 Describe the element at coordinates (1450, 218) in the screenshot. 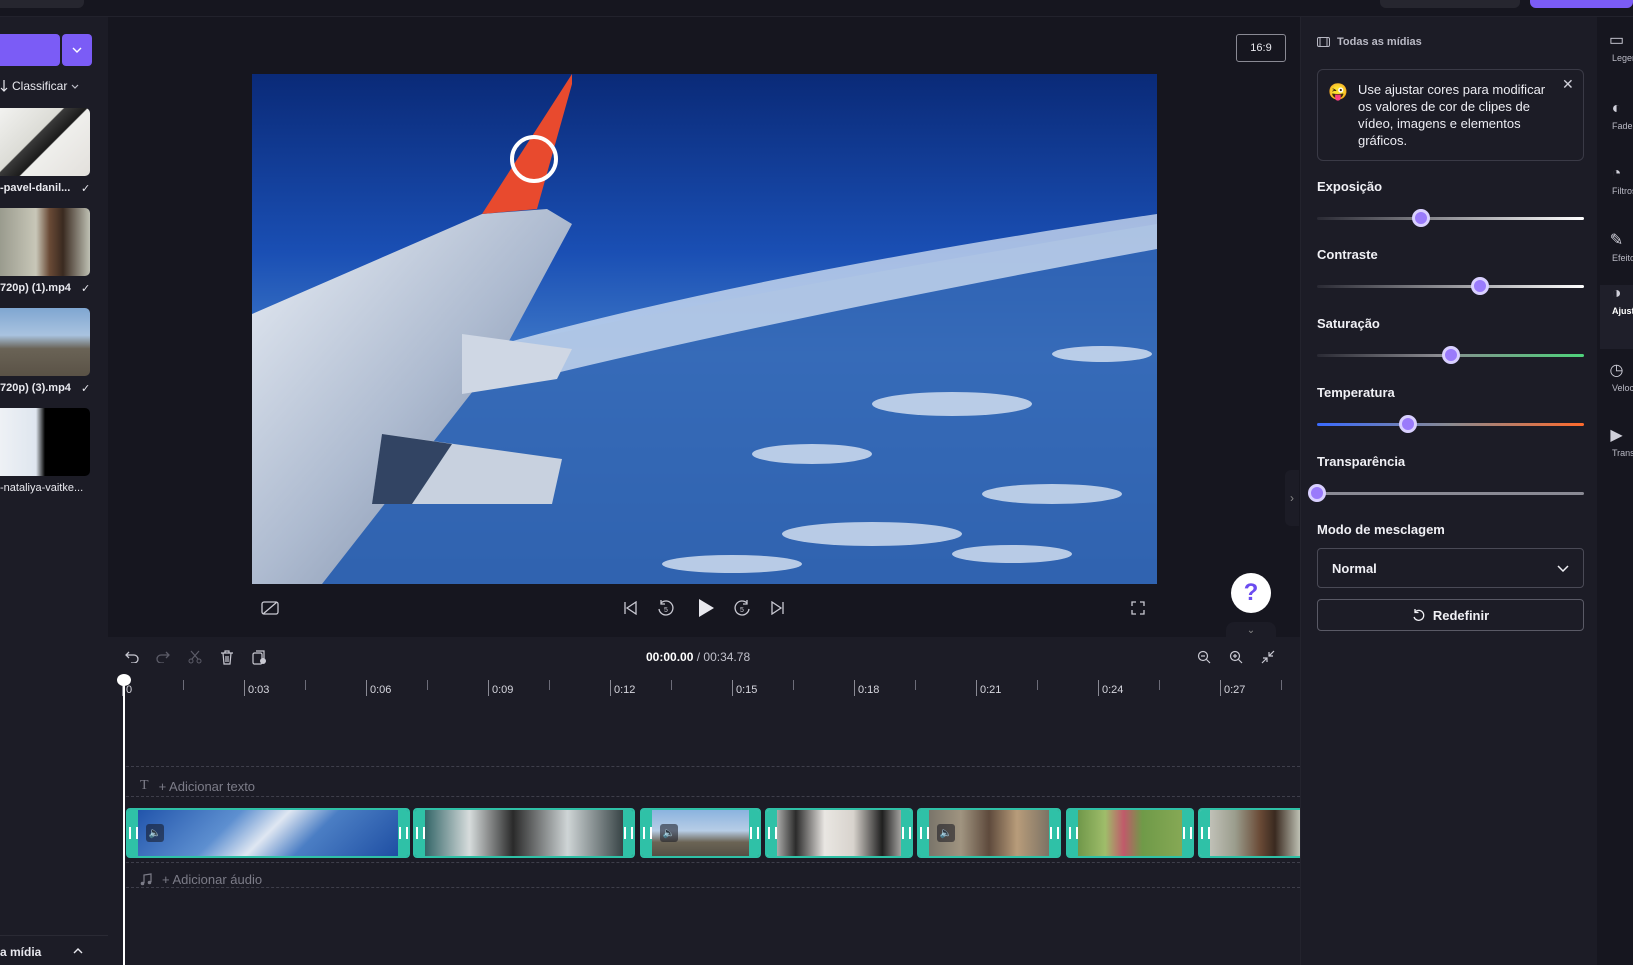

I see `exposure-slider` at that location.